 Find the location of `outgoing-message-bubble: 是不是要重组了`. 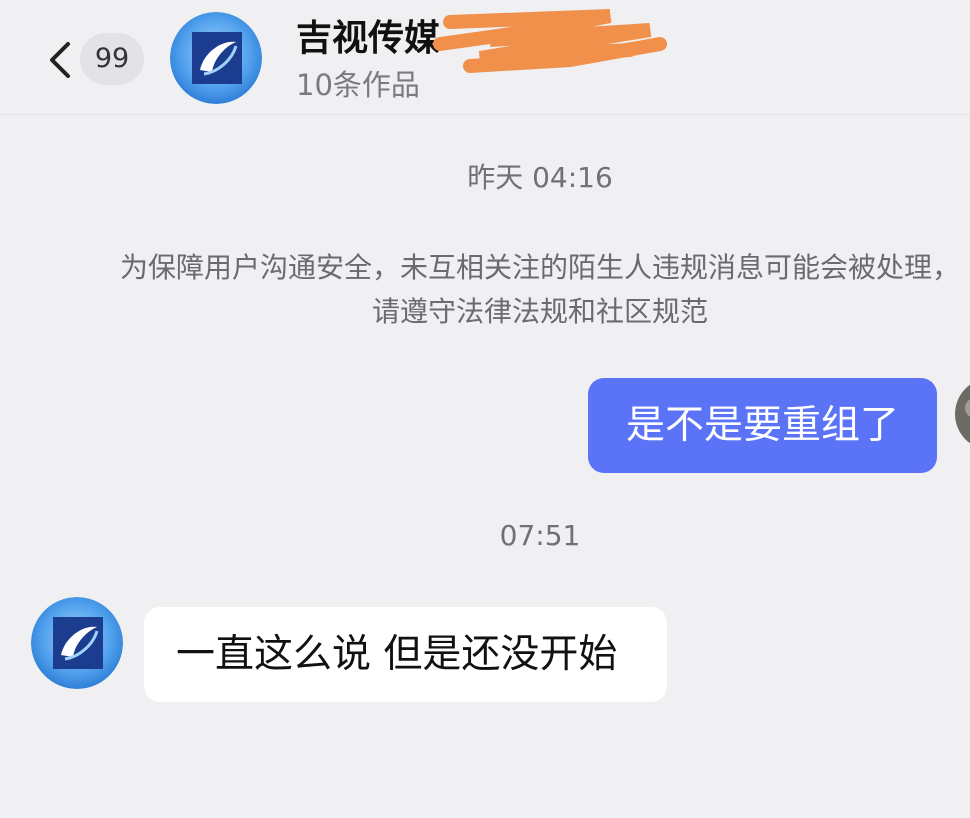

outgoing-message-bubble: 是不是要重组了 is located at coordinates (762, 425).